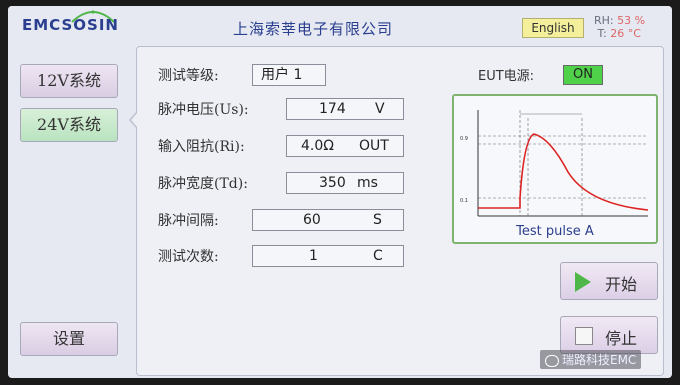 The width and height of the screenshot is (680, 385). What do you see at coordinates (506, 76) in the screenshot?
I see `eut-power-label: EUT电源:` at bounding box center [506, 76].